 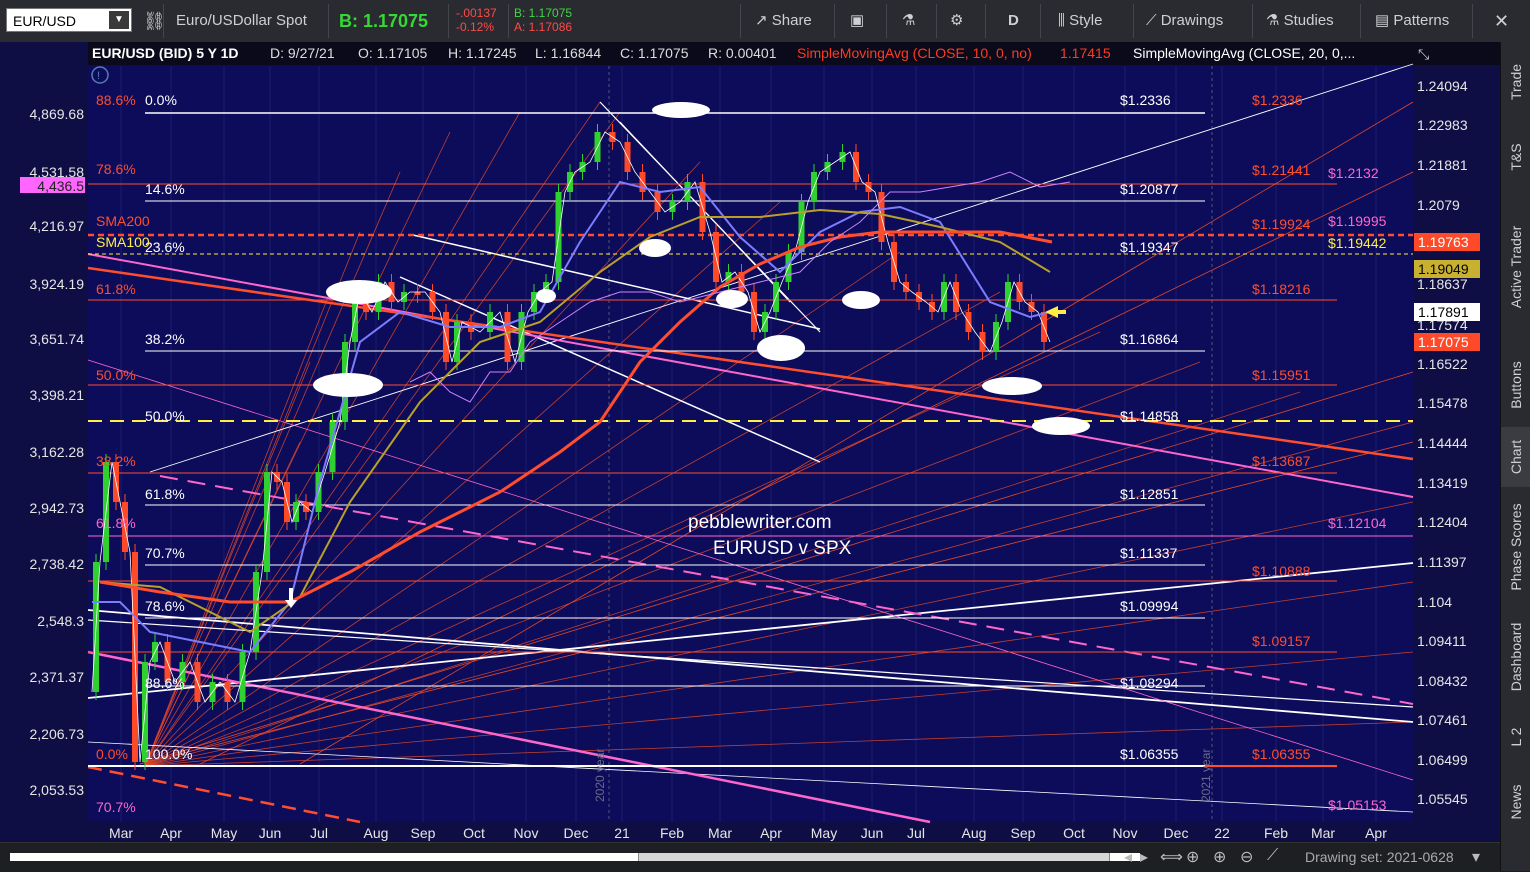 What do you see at coordinates (119, 20) in the screenshot?
I see `chevron-down-icon: ▼` at bounding box center [119, 20].